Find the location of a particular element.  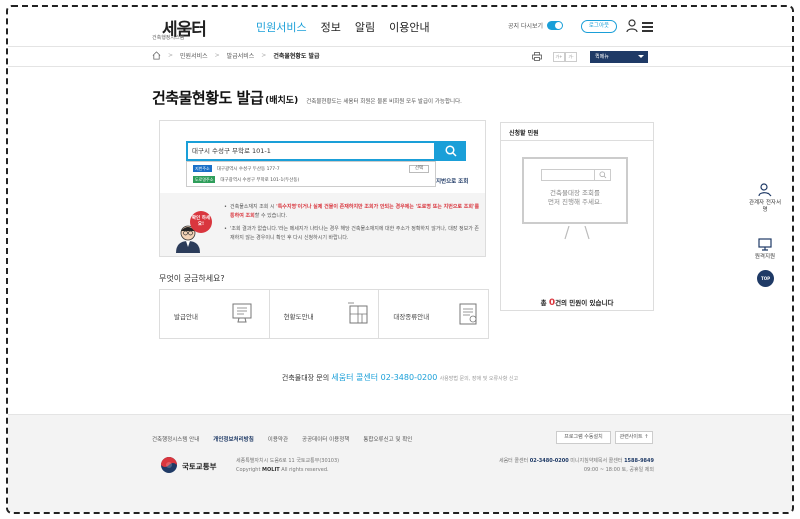

monitor-illustration: 건축물대장 조회를 먼저 진행해 주세요. is located at coordinates (575, 190).